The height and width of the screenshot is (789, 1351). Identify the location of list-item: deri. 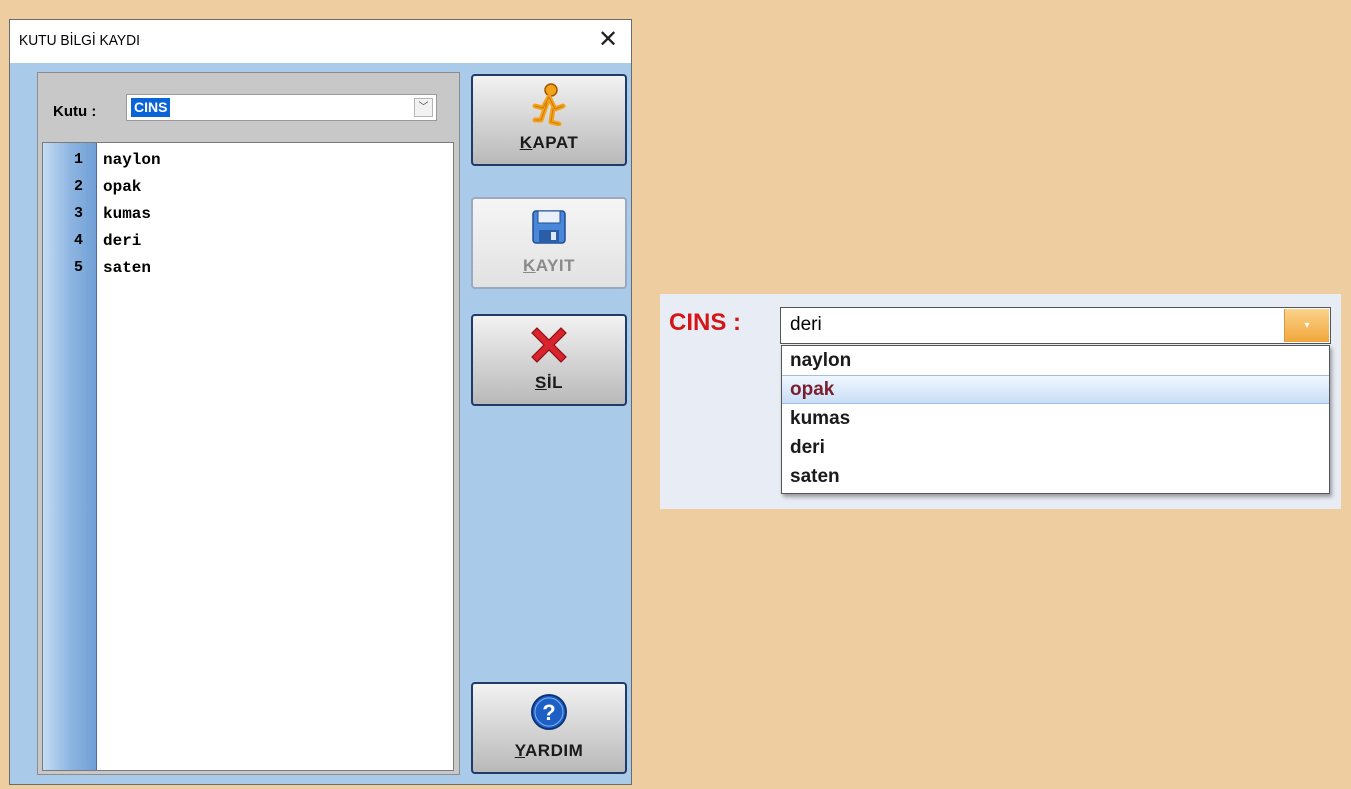
(1055, 447).